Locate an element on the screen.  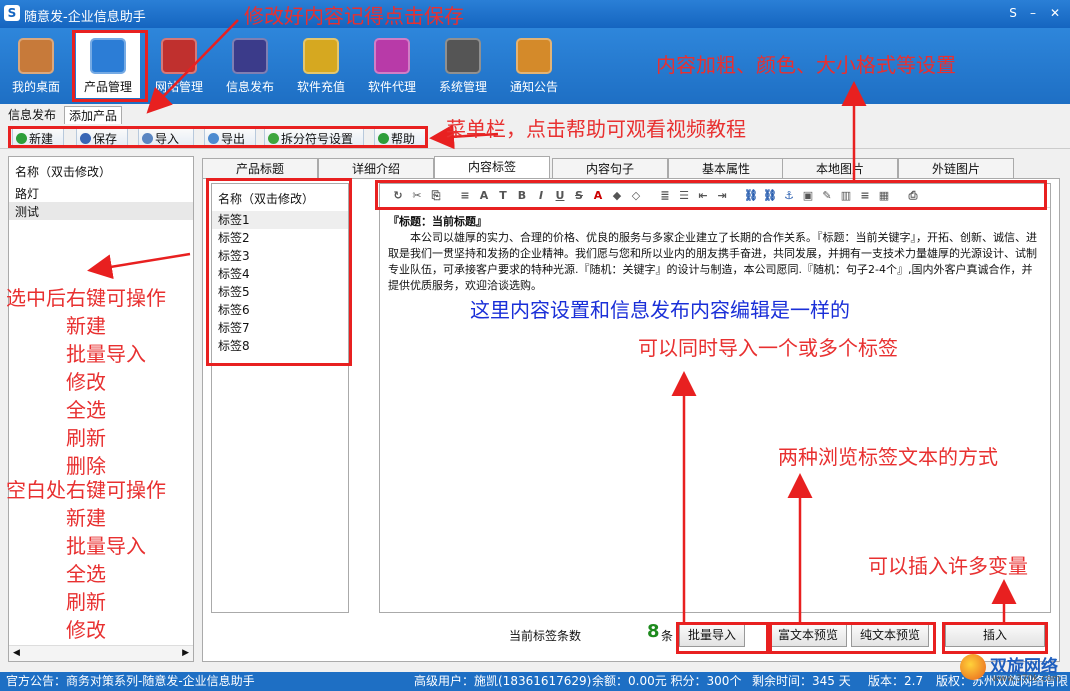
annotation-import: 可以同时导入一个或多个标签 is located at coordinates (768, 348).